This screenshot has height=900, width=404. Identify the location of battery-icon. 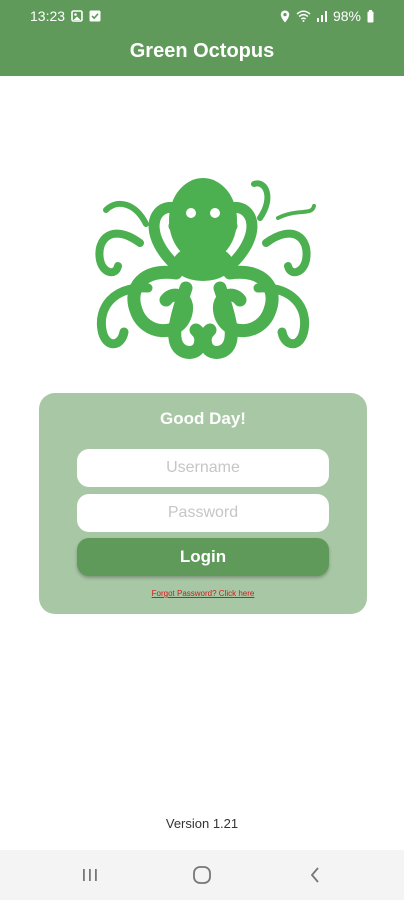
(370, 16).